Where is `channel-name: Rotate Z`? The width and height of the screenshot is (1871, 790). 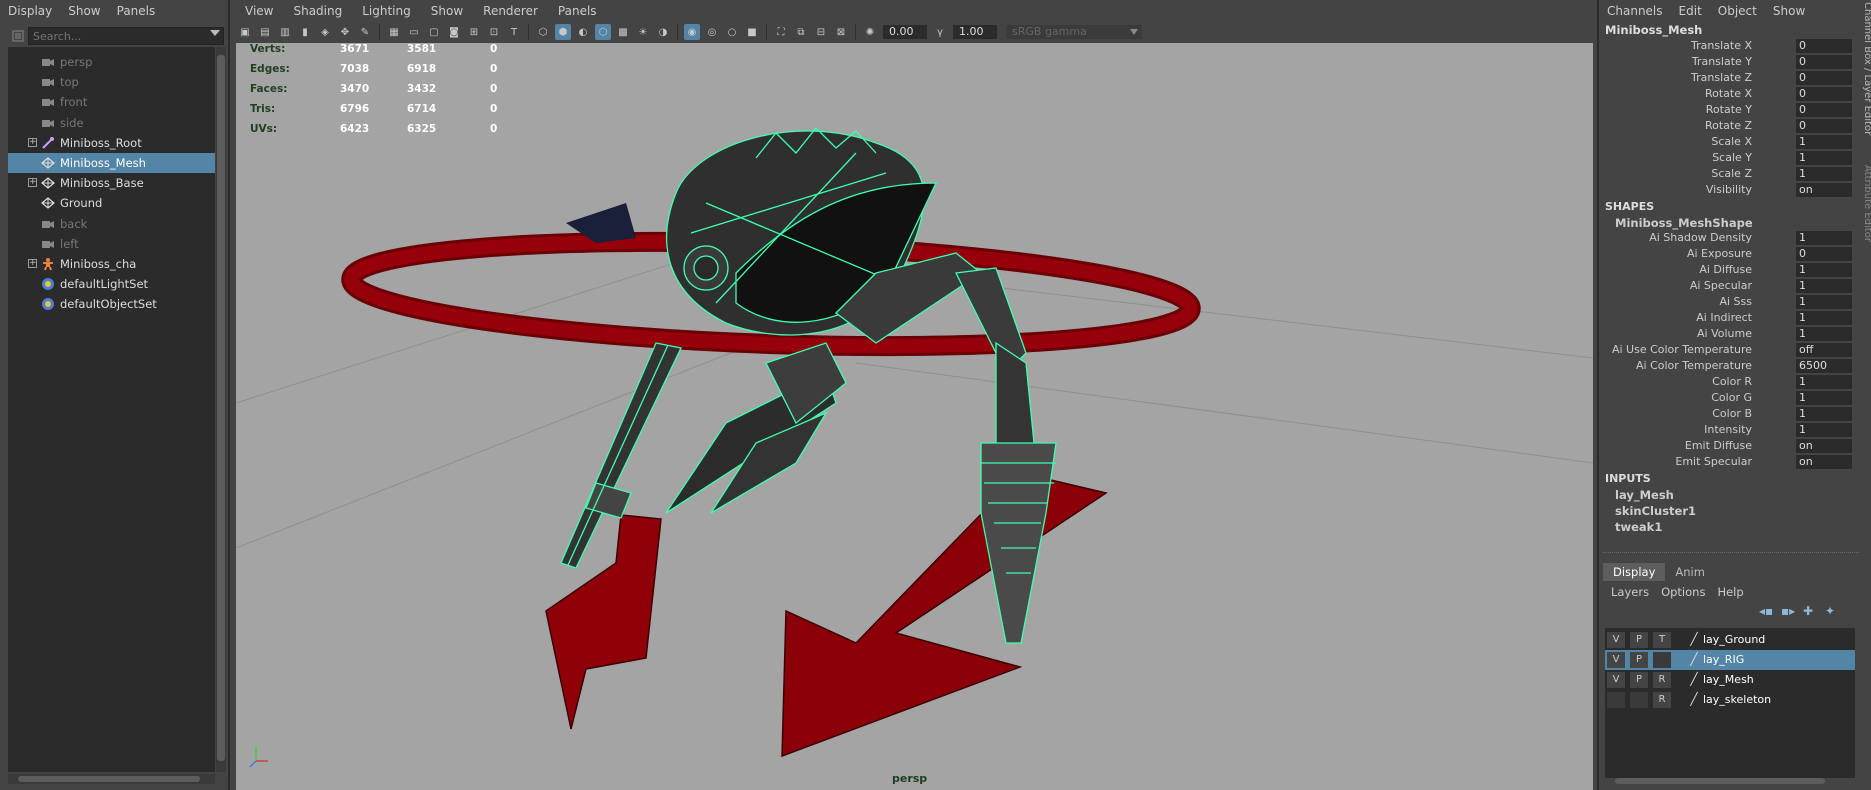
channel-name: Rotate Z is located at coordinates (1728, 125).